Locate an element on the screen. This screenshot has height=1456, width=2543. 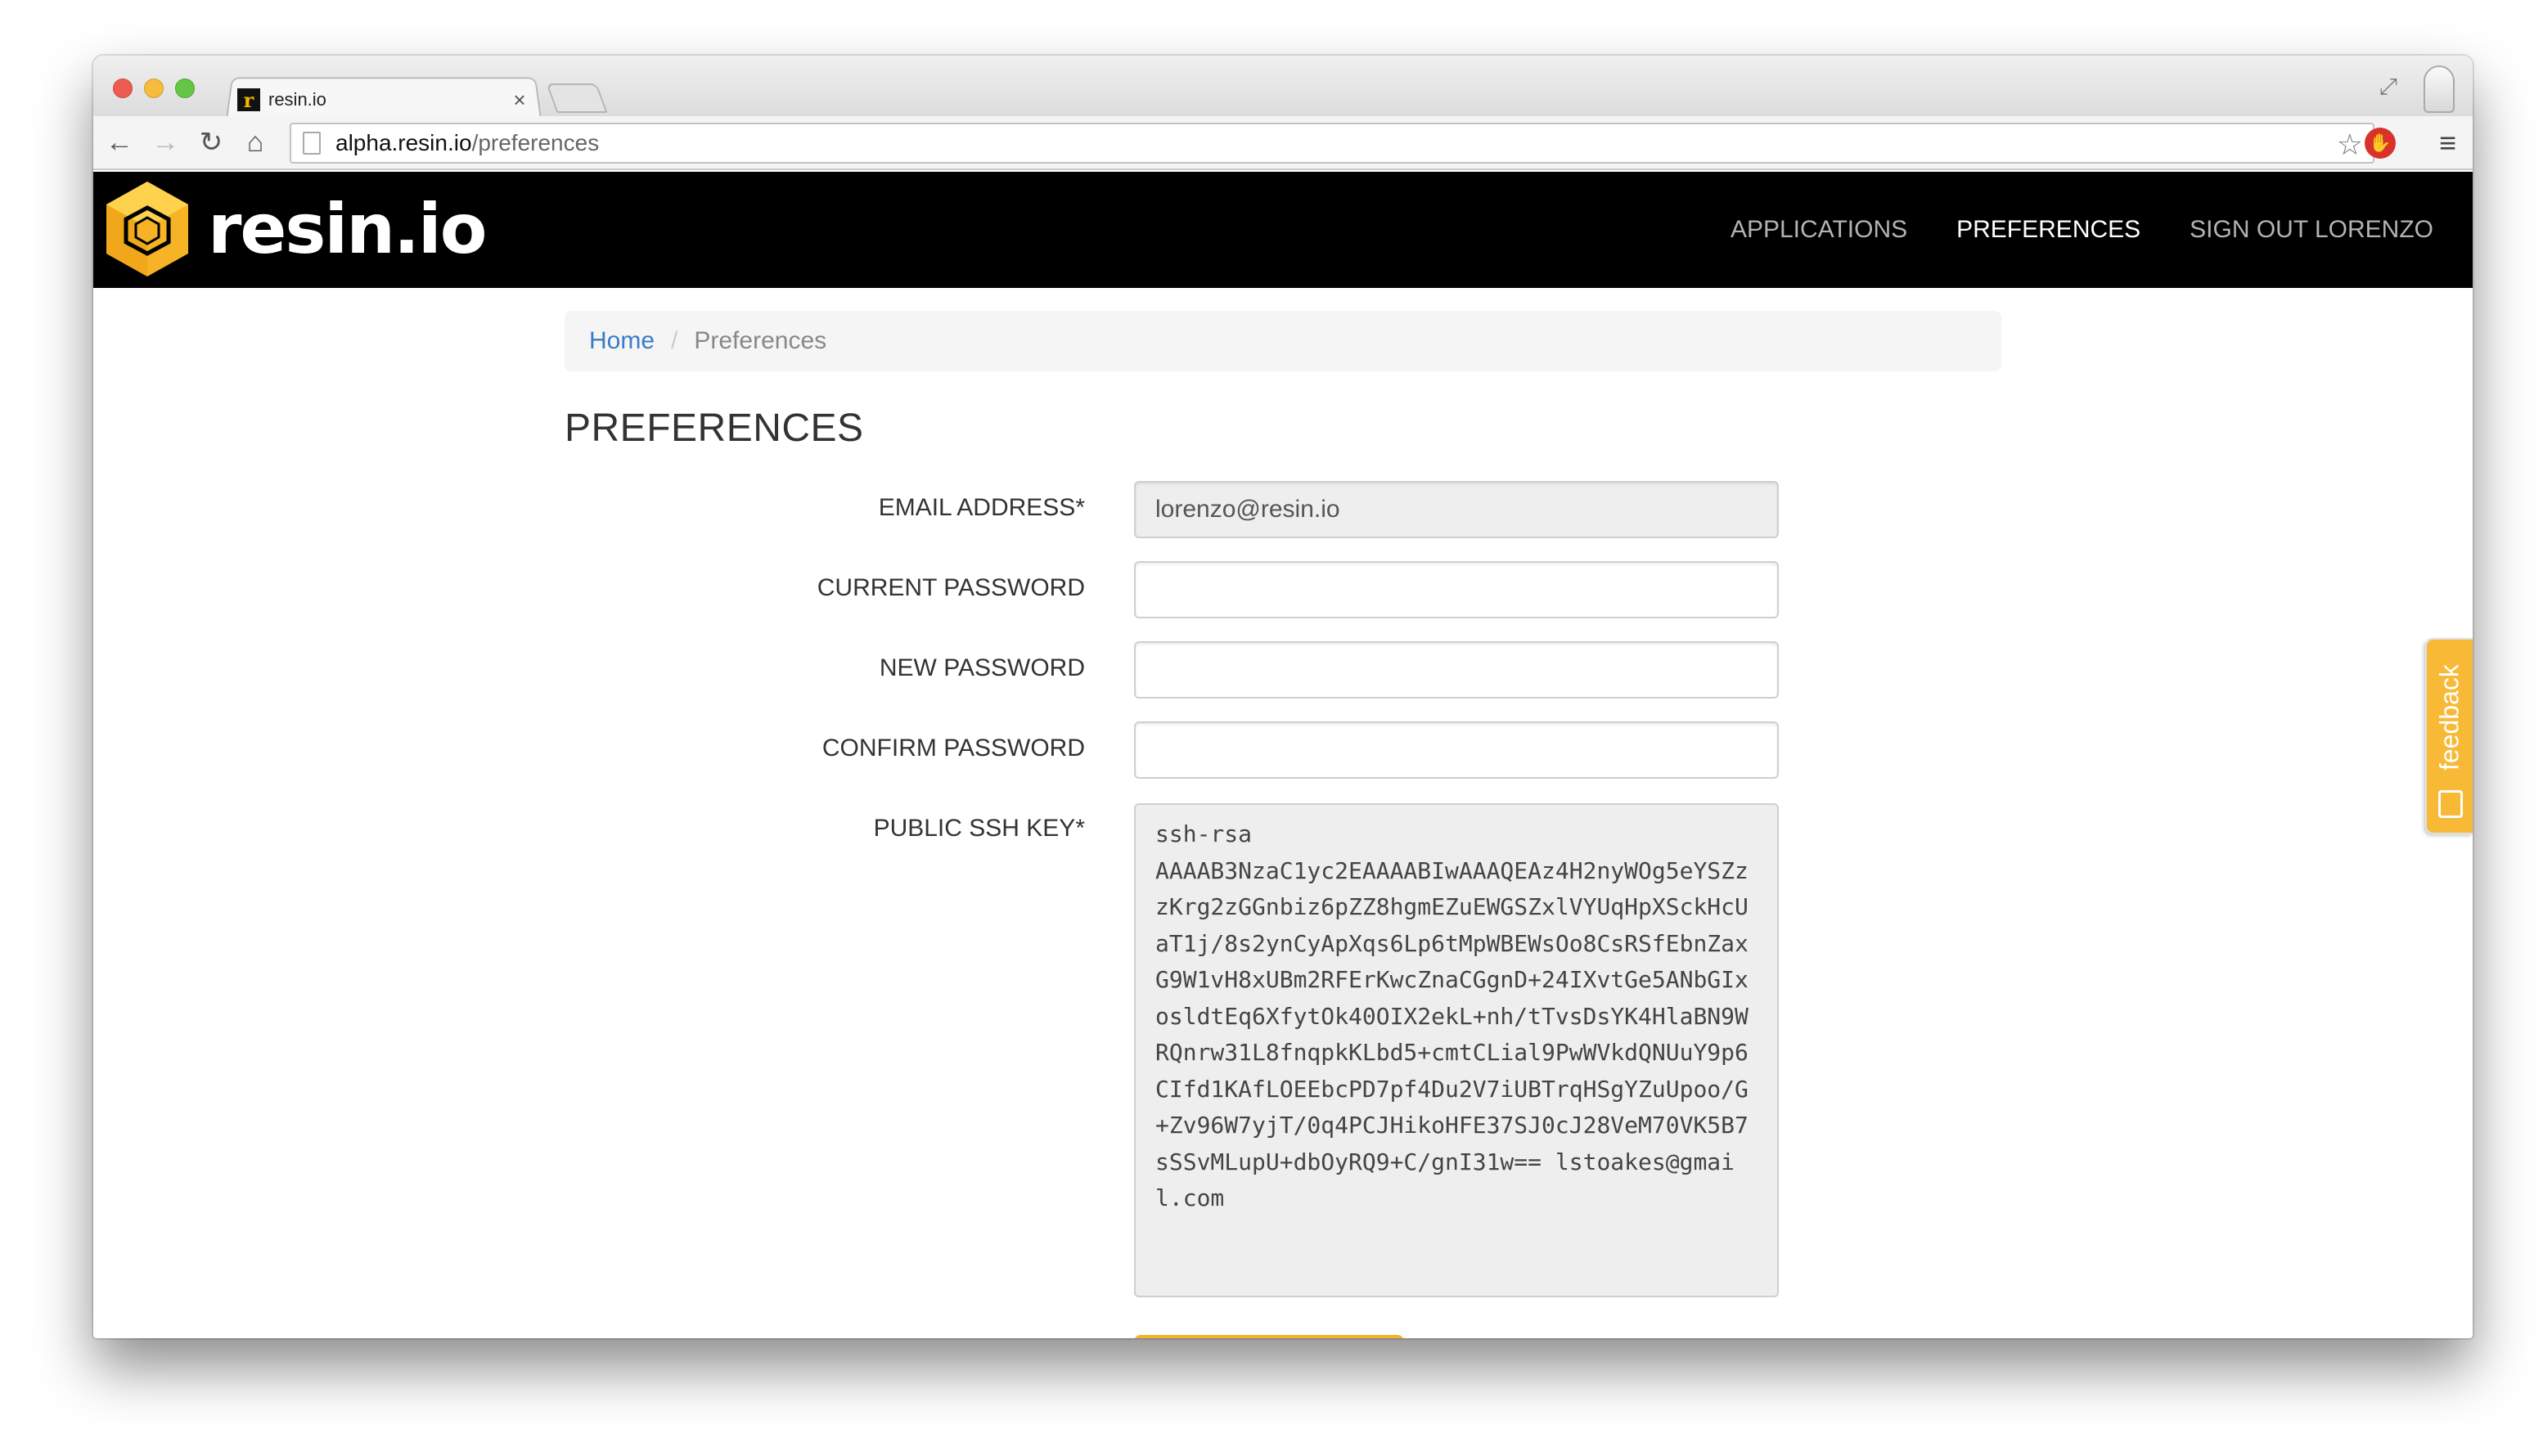
zoom-window-button is located at coordinates (185, 89).